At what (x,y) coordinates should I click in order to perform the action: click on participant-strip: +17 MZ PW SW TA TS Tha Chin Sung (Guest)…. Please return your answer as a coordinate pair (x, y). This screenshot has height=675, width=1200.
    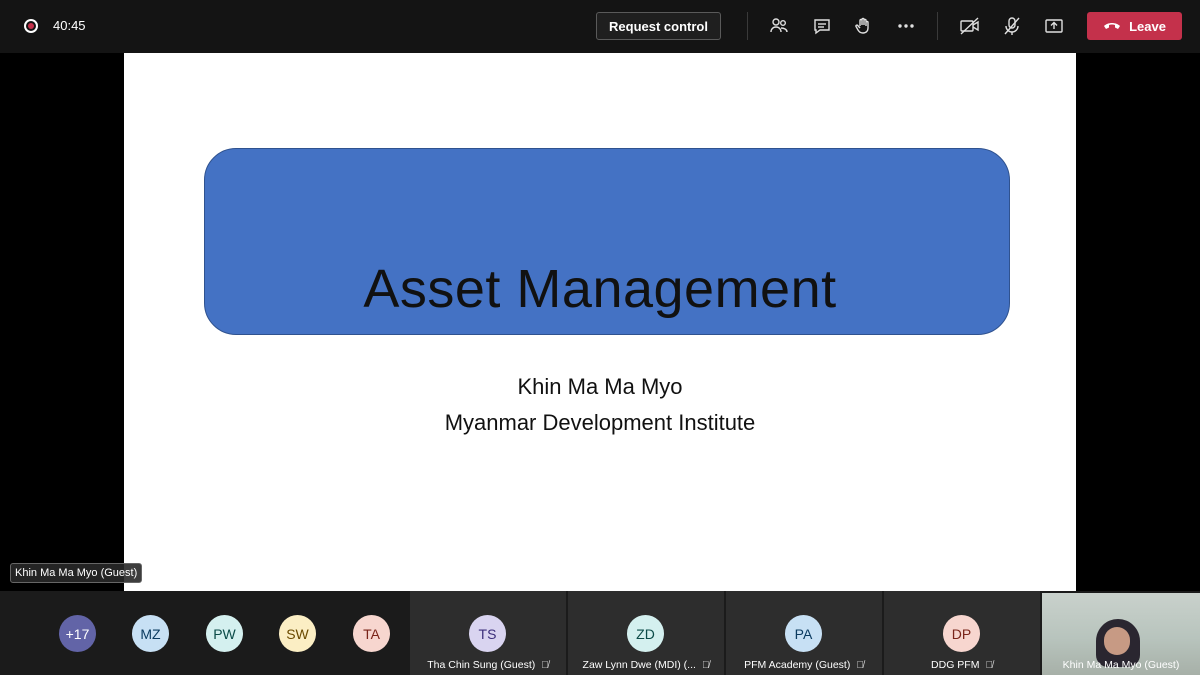
    Looking at the image, I should click on (600, 633).